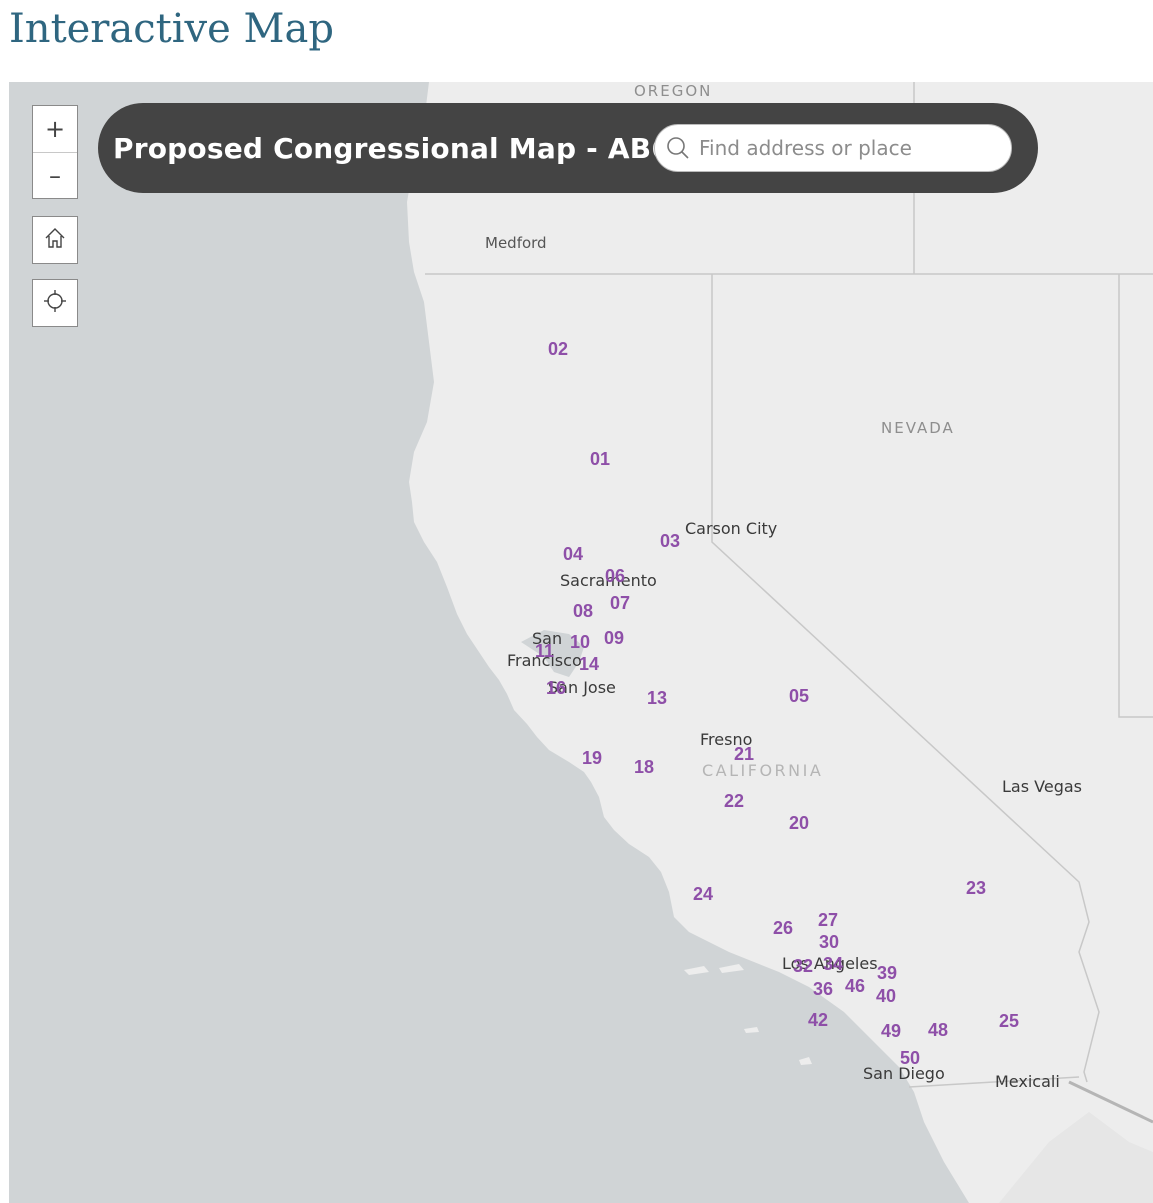  I want to click on zoom-control: + –, so click(55, 152).